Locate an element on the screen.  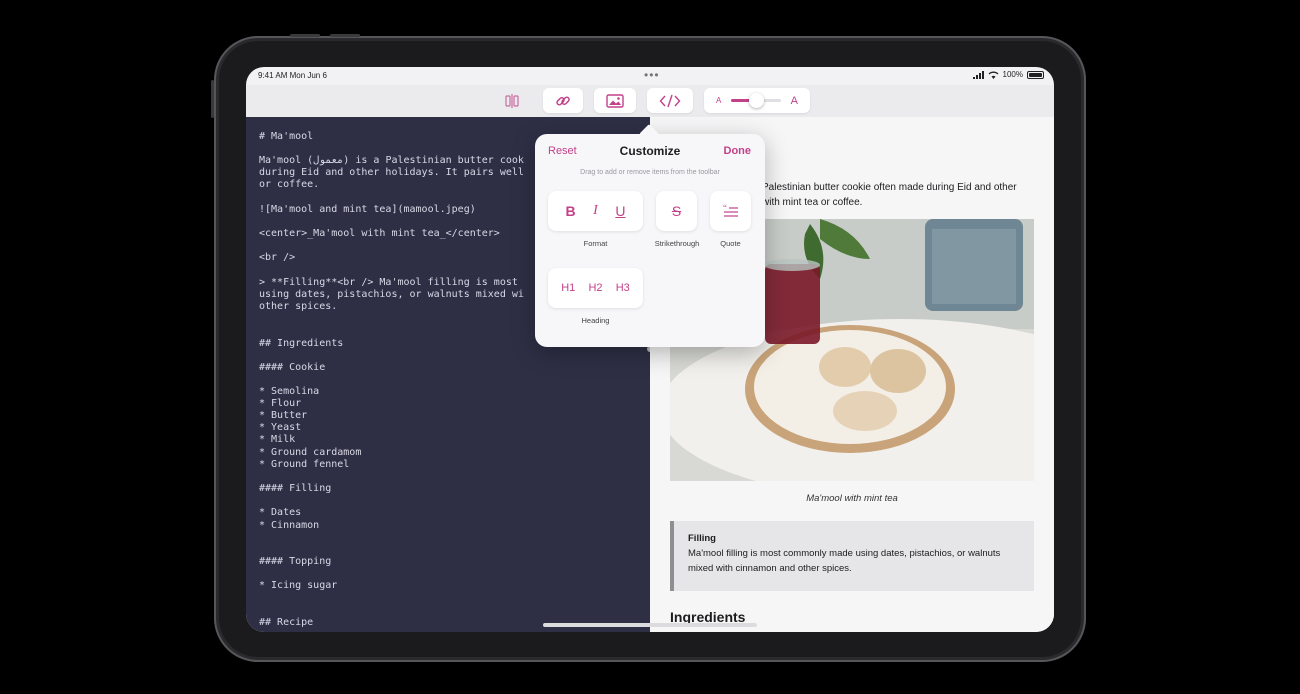
status-bar: 9:41 AM Mon Jun 6 ••• 100% is located at coordinates (650, 76).